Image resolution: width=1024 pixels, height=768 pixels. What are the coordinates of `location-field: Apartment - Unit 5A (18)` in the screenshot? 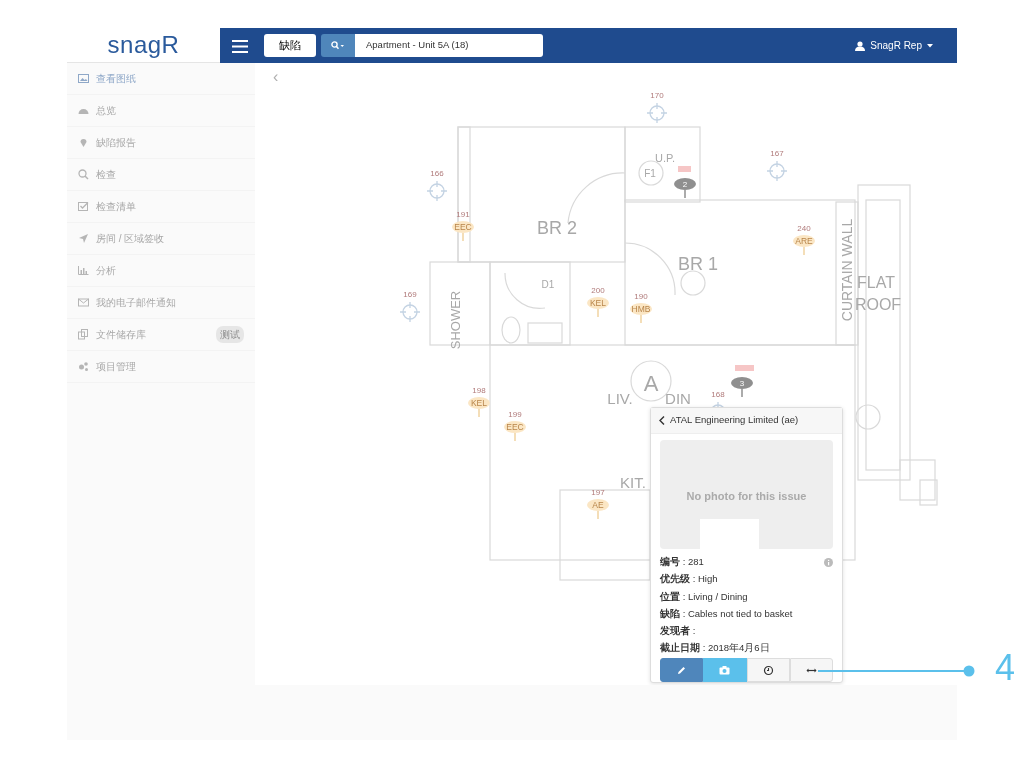 It's located at (449, 45).